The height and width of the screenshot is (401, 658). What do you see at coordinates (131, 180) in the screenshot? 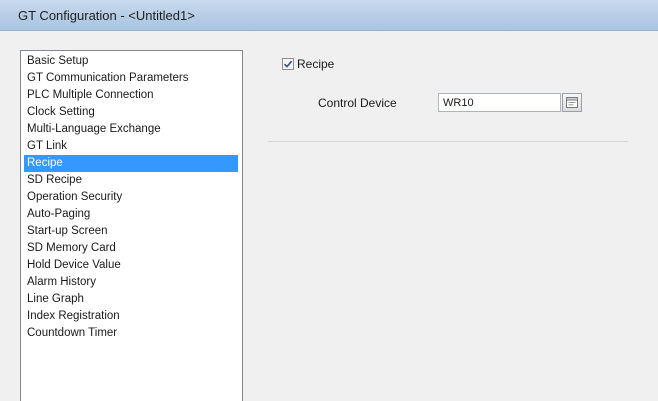
I see `sidebar-item-sd-recipe: SD Recipe` at bounding box center [131, 180].